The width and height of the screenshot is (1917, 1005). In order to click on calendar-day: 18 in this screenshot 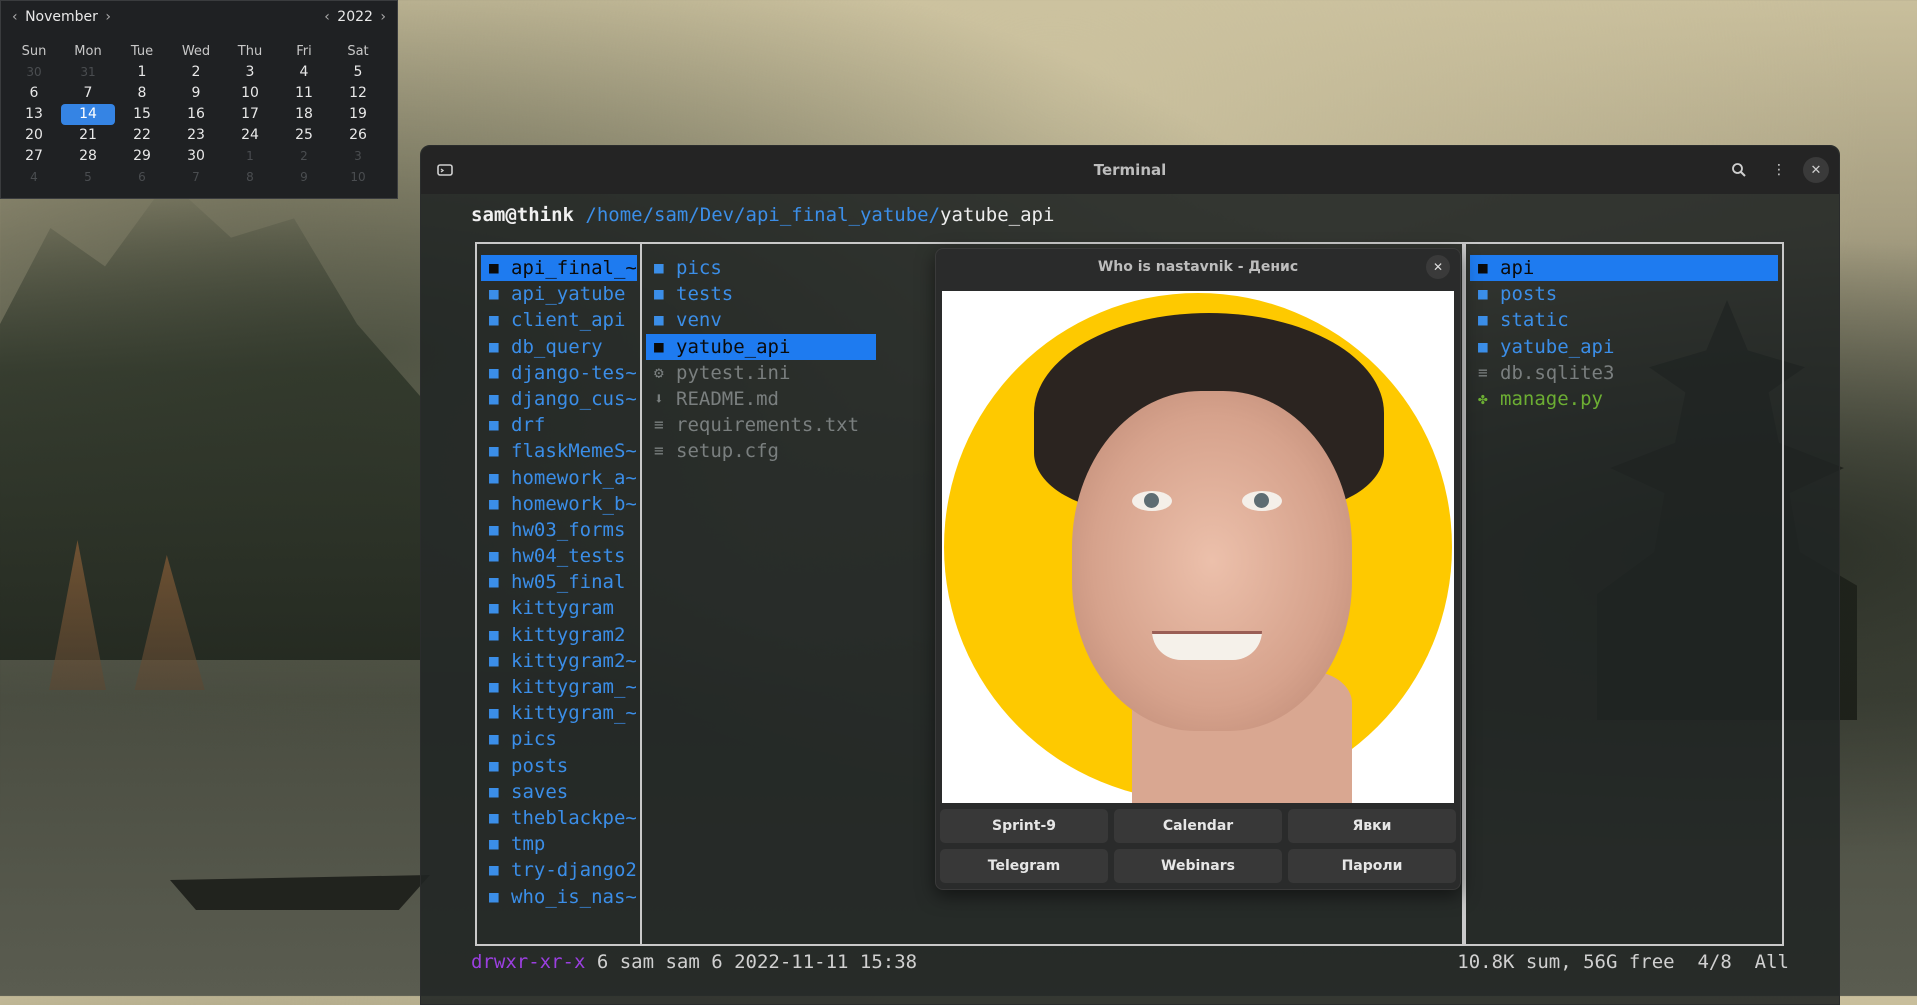, I will do `click(304, 114)`.